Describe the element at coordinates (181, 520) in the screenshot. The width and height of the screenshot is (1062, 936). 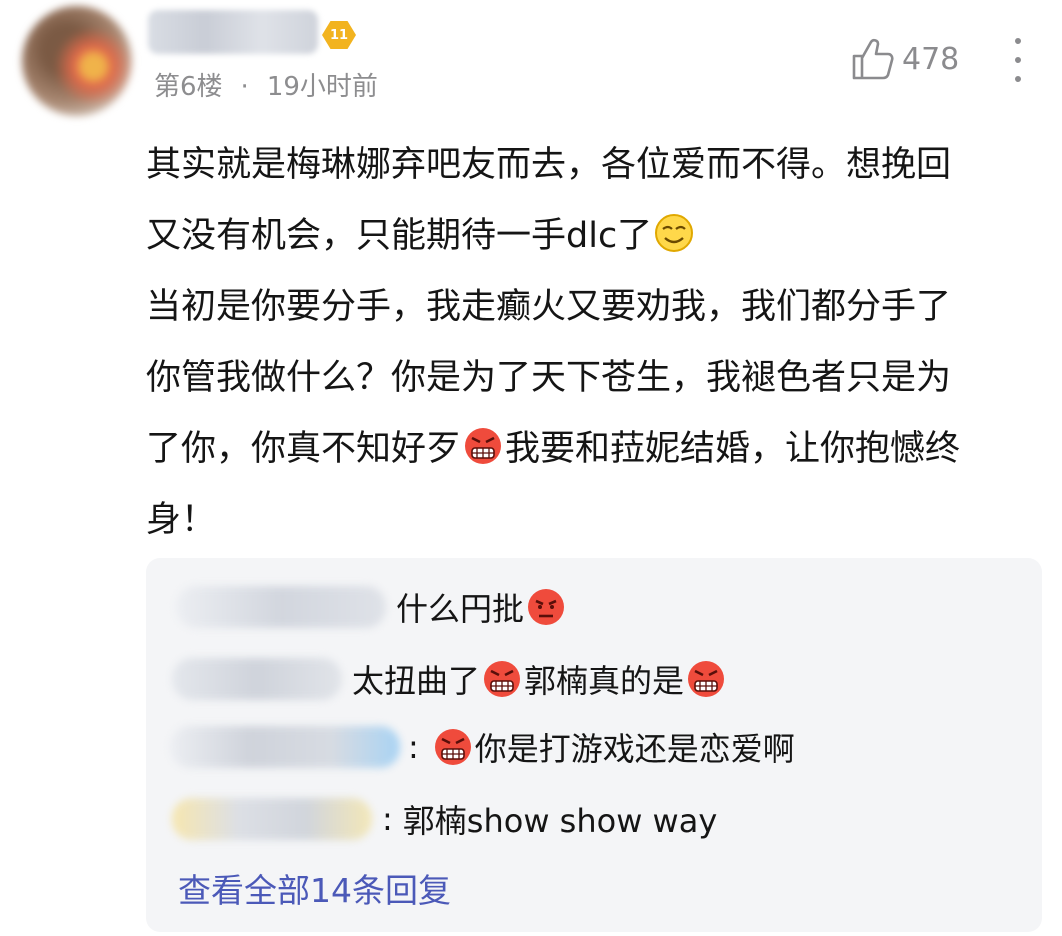
I see `comment-line: 身！` at that location.